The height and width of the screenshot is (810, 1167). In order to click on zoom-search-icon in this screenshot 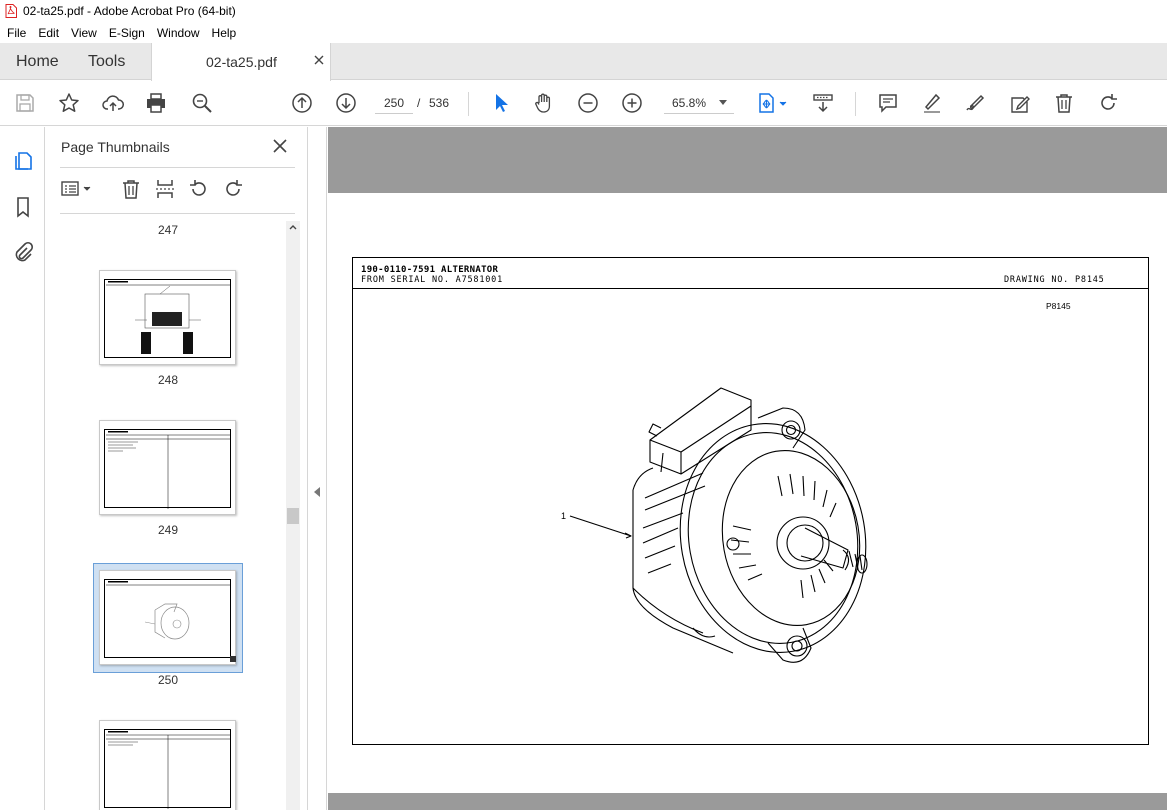, I will do `click(202, 103)`.